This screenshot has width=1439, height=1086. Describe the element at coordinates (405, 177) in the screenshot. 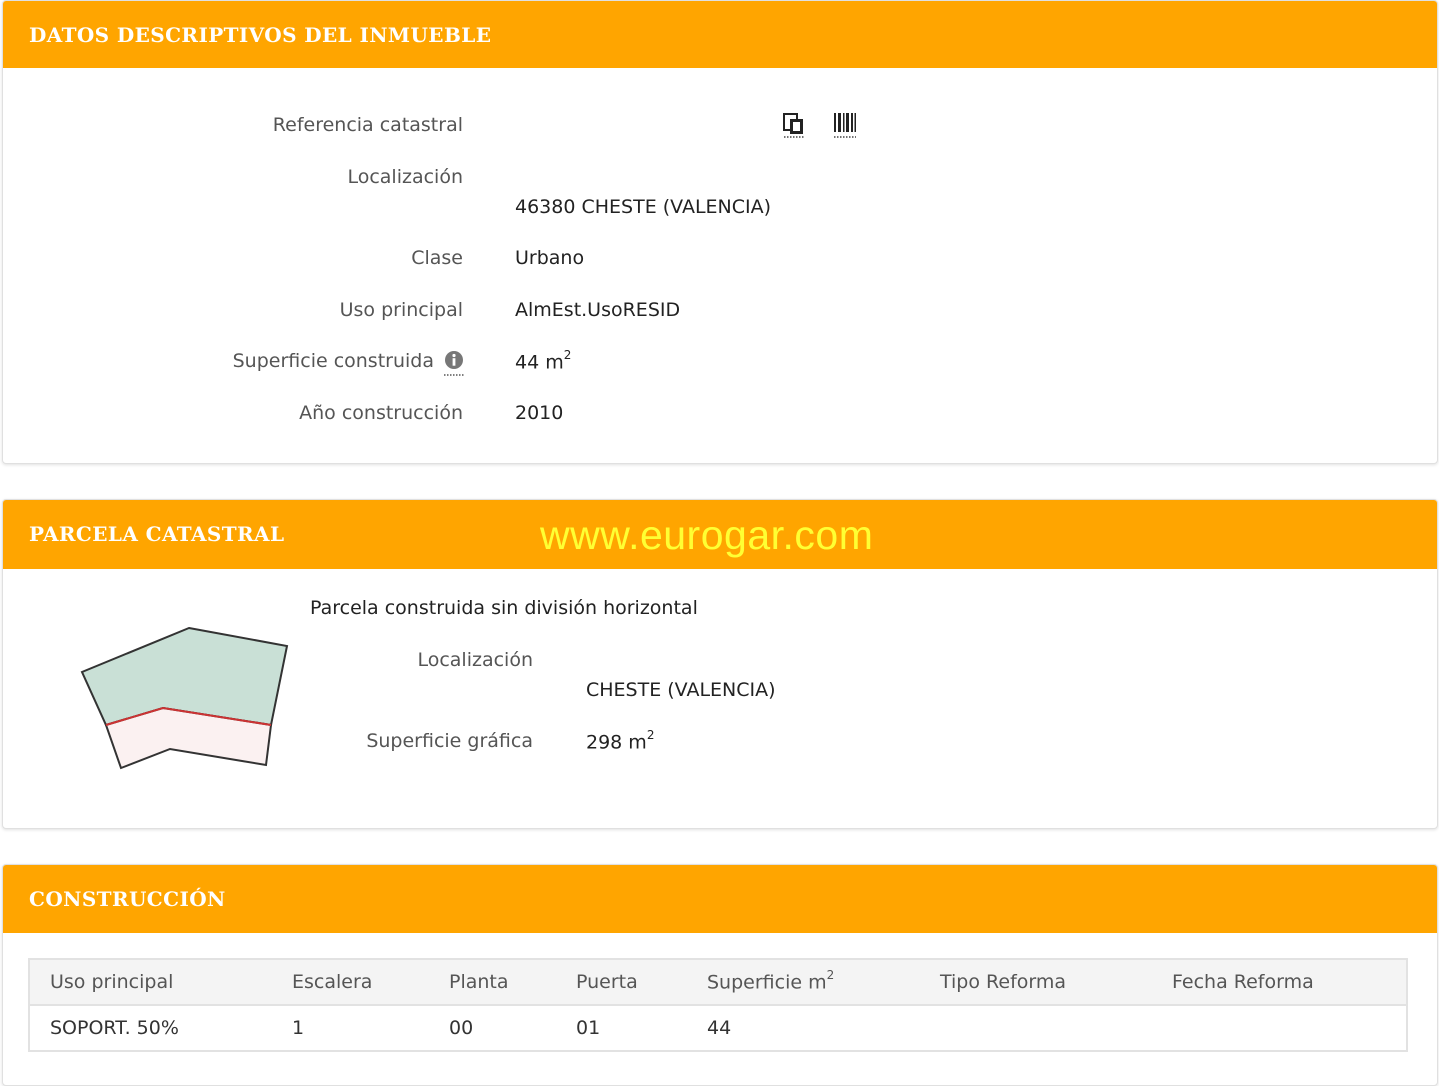

I see `localizacion-label: Localización` at that location.